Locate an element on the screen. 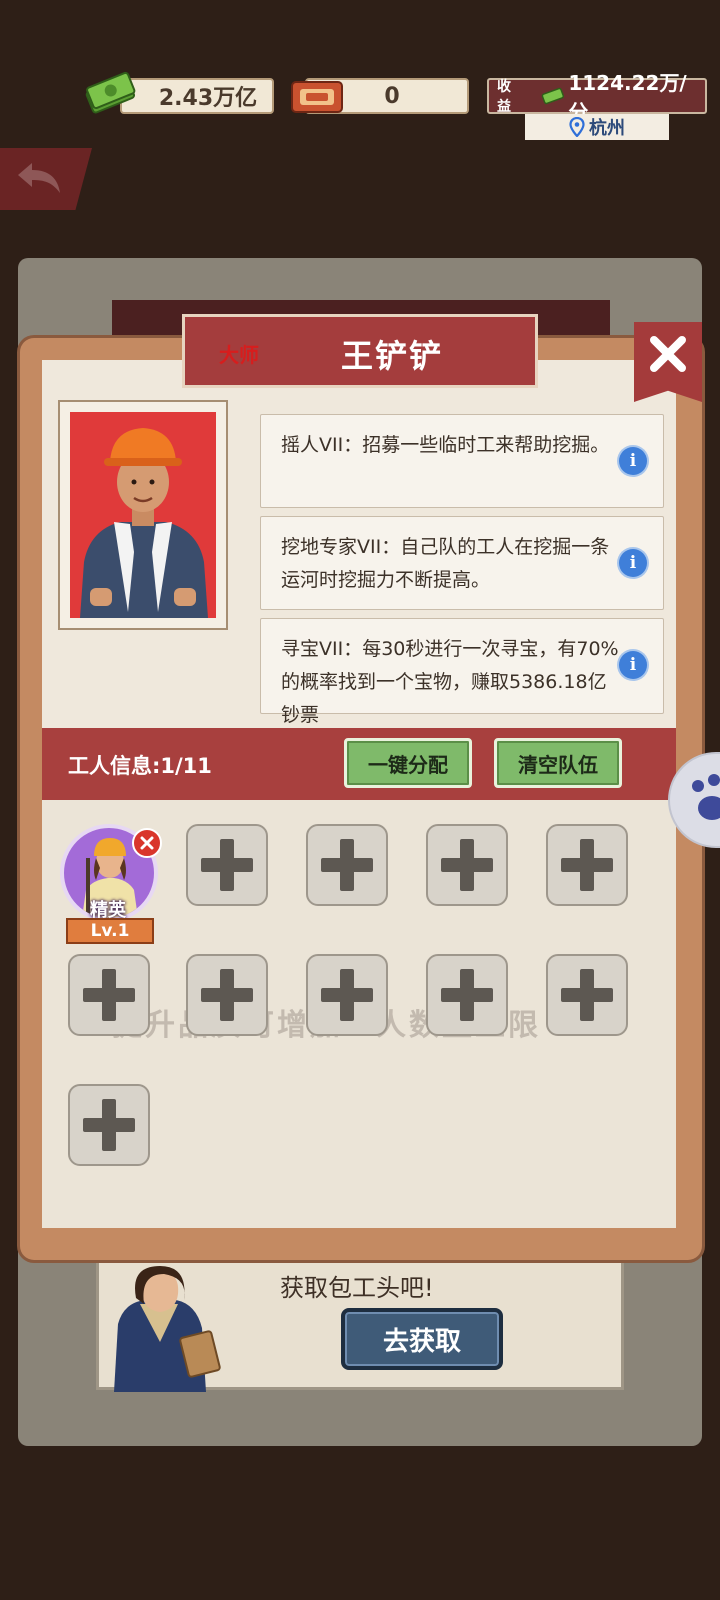 The height and width of the screenshot is (1600, 720). ticket-icon is located at coordinates (317, 97).